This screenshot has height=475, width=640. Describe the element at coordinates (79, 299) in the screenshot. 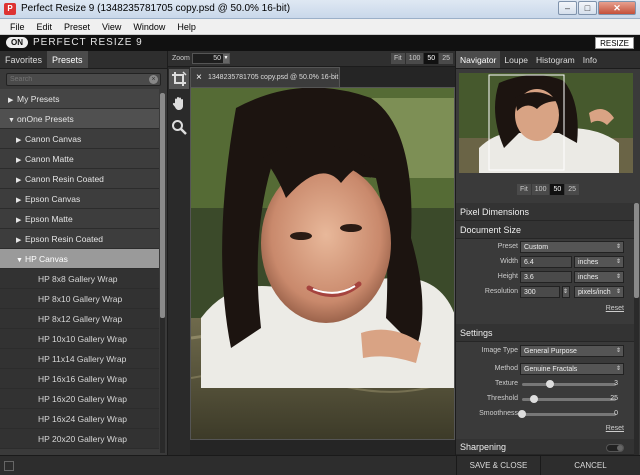

I see `preset-item: HP 8x10 Gallery Wrap` at that location.